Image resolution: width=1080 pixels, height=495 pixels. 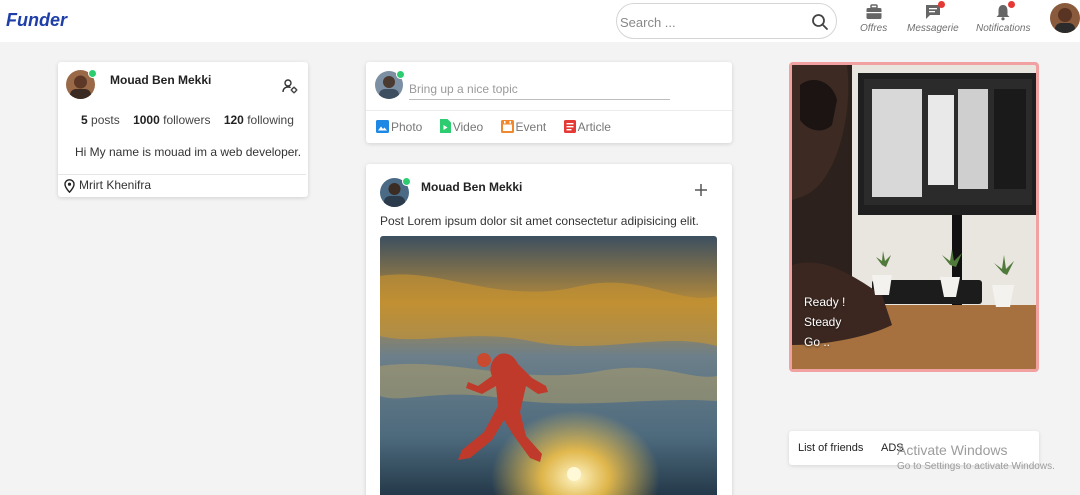 I want to click on location-text: Mrirt Khenifra, so click(x=115, y=185).